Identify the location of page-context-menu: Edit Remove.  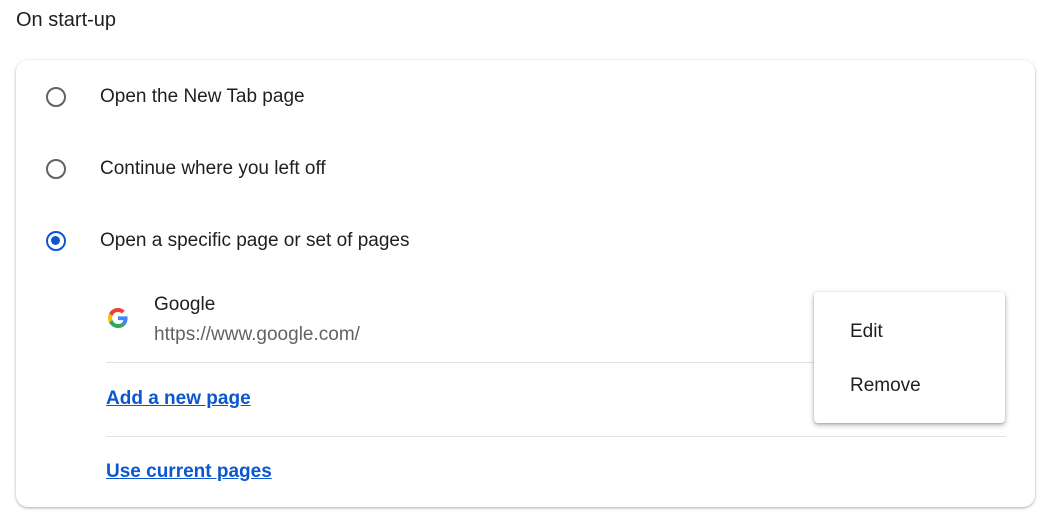
(909, 357).